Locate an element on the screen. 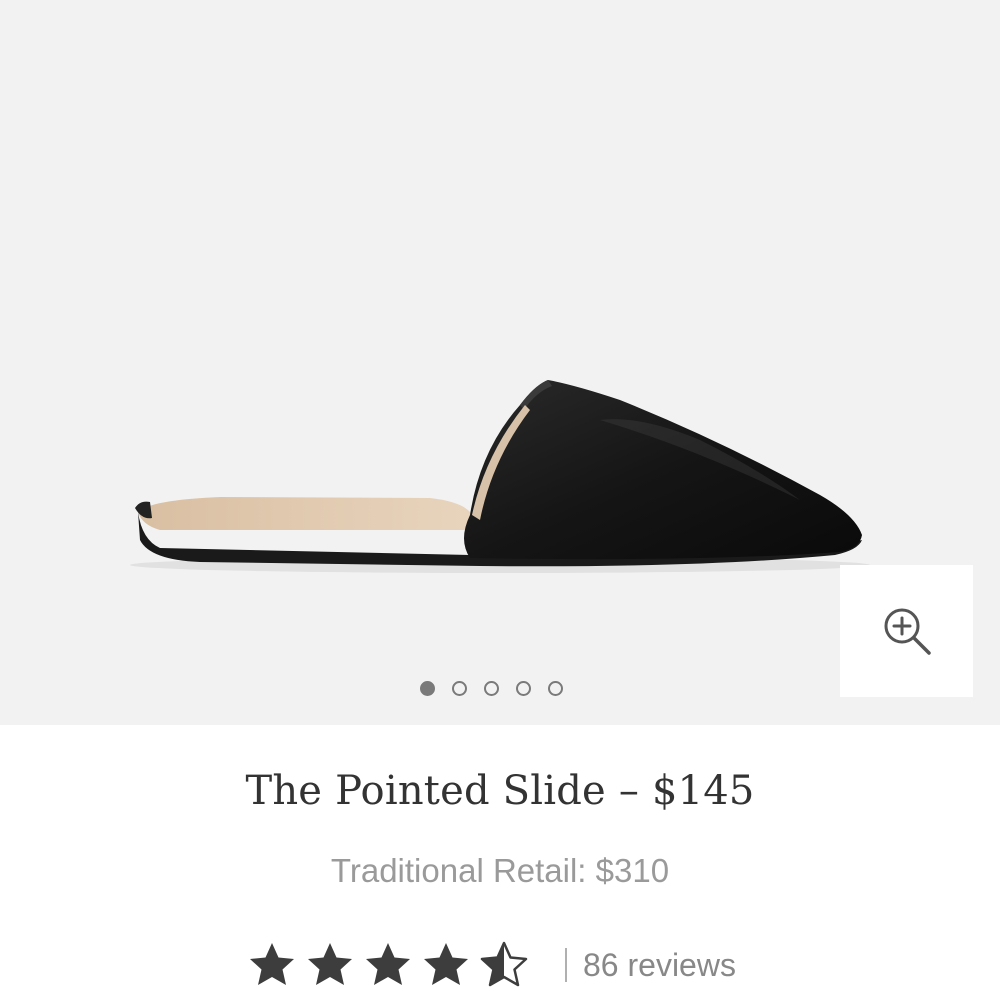  rating-summary: 86 reviews is located at coordinates (490, 965).